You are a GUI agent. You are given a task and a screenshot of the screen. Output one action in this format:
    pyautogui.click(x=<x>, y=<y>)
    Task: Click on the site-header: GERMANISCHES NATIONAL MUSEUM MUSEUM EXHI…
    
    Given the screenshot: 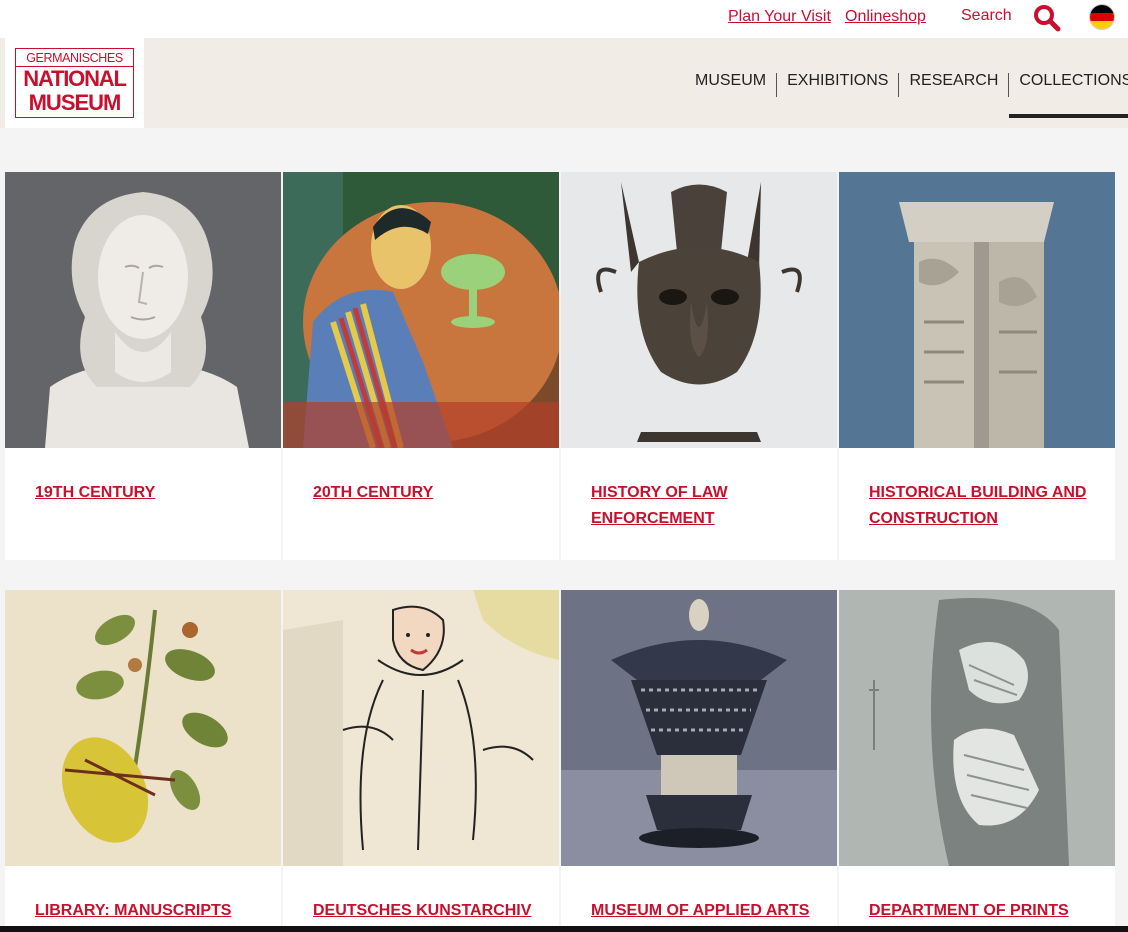 What is the action you would take?
    pyautogui.click(x=564, y=83)
    